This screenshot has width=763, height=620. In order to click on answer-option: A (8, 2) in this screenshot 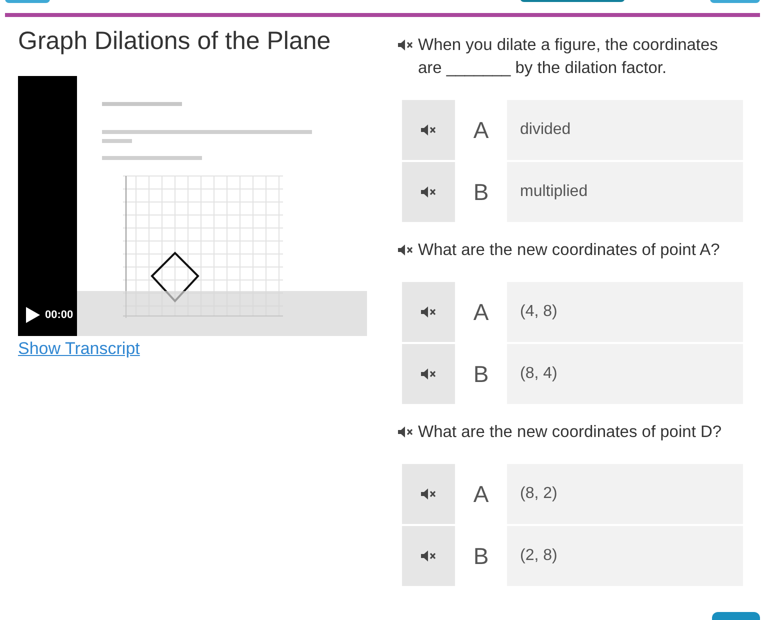, I will do `click(572, 494)`.